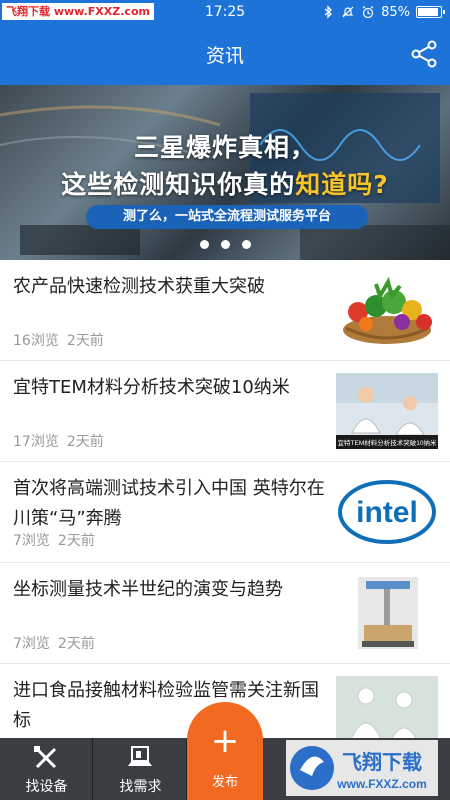 Image resolution: width=450 pixels, height=800 pixels. I want to click on nav-label: 找需求, so click(140, 787).